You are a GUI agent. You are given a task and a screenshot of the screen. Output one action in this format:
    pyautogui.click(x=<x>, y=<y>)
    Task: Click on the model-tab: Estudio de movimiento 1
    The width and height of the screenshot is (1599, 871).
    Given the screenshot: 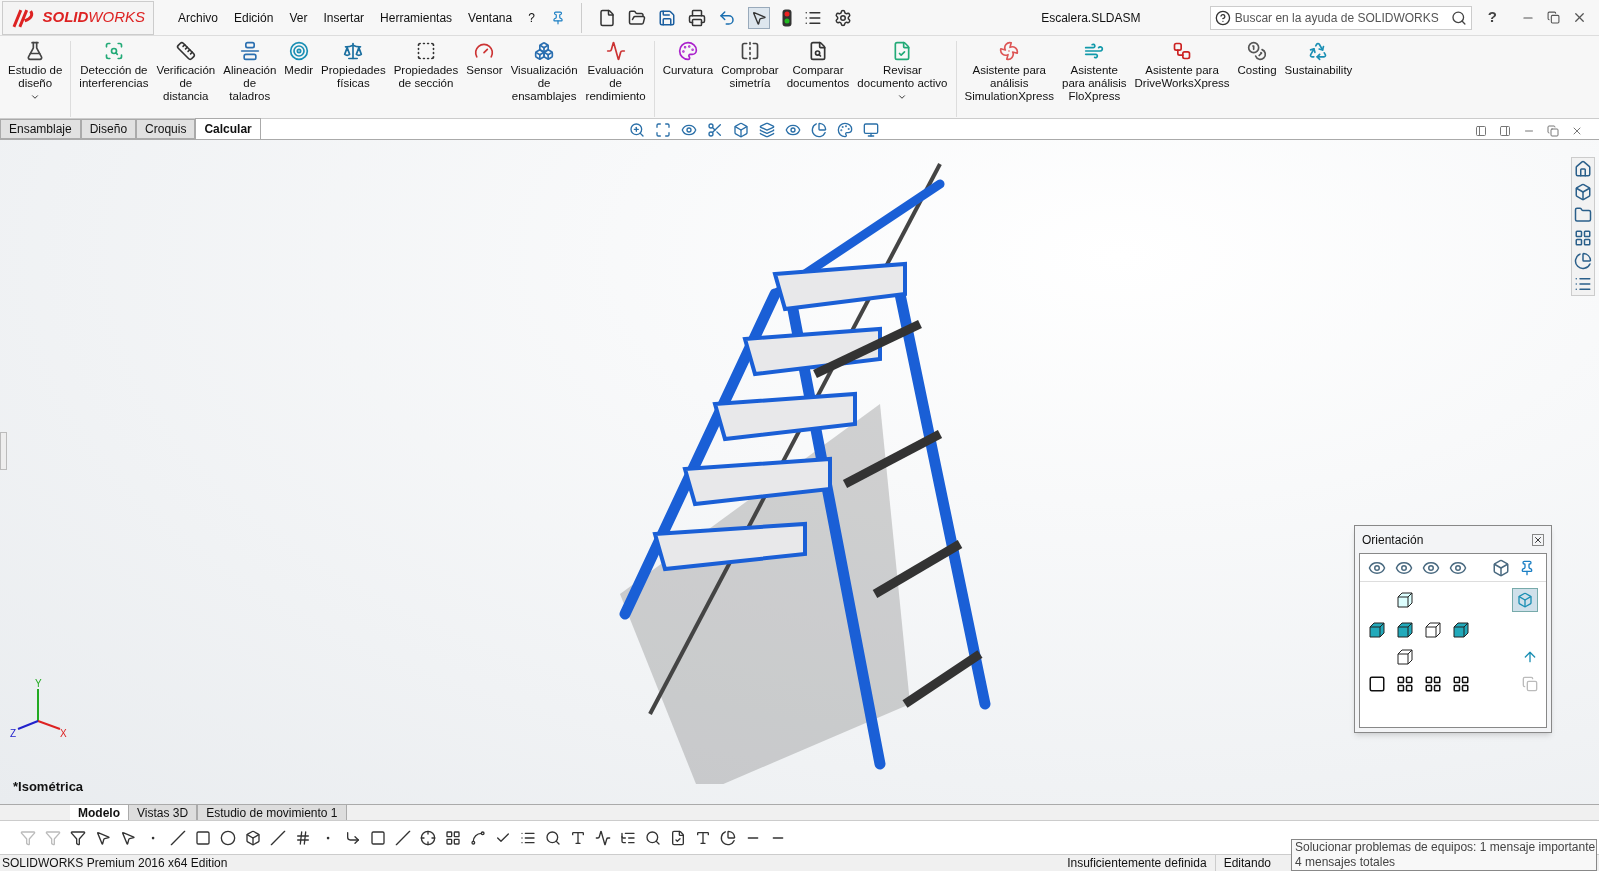 What is the action you would take?
    pyautogui.click(x=272, y=812)
    